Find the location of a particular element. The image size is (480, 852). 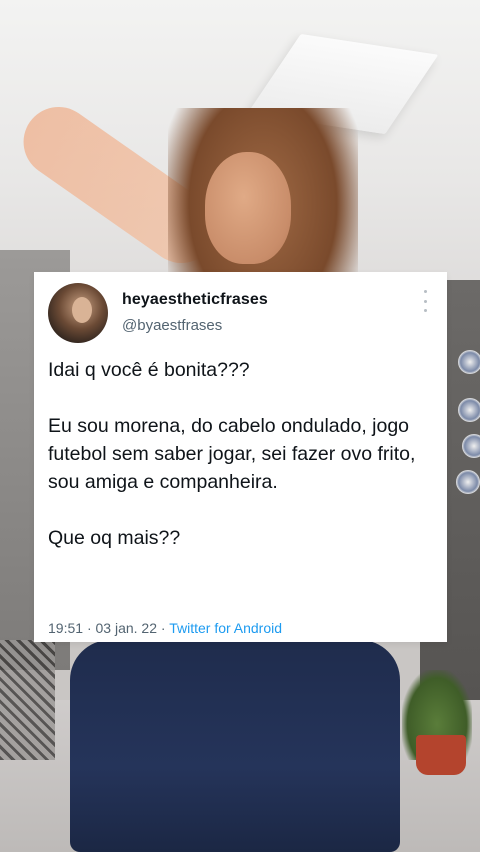

avatar-face is located at coordinates (82, 310).